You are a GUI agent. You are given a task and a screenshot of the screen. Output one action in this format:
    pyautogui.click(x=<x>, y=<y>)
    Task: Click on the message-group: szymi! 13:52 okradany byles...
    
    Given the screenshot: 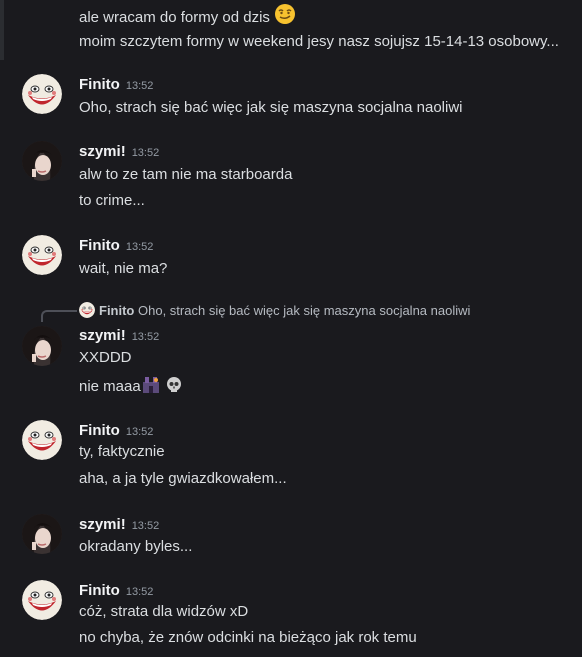 What is the action you would take?
    pyautogui.click(x=291, y=539)
    